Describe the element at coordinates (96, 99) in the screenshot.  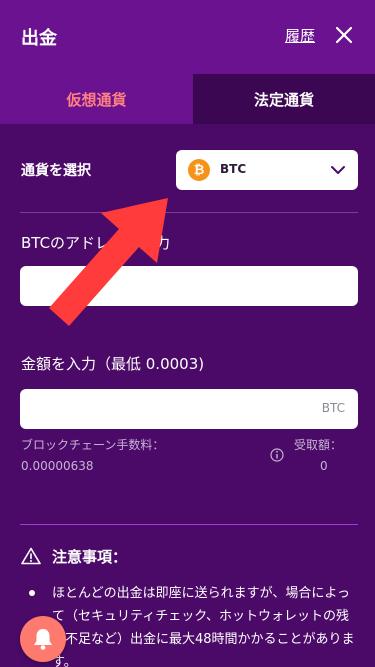
I see `tab-crypto: 仮想通貨` at that location.